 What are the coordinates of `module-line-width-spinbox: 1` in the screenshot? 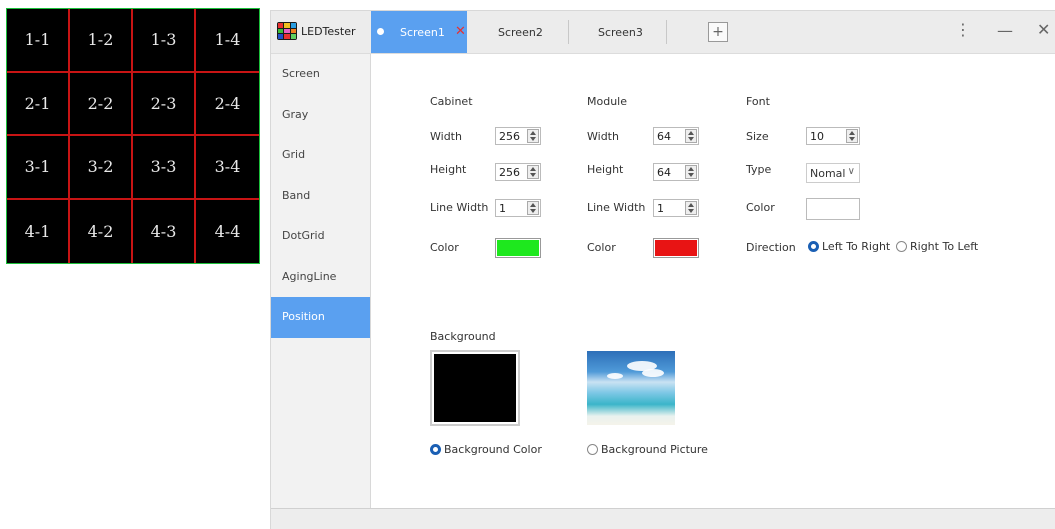 It's located at (676, 208).